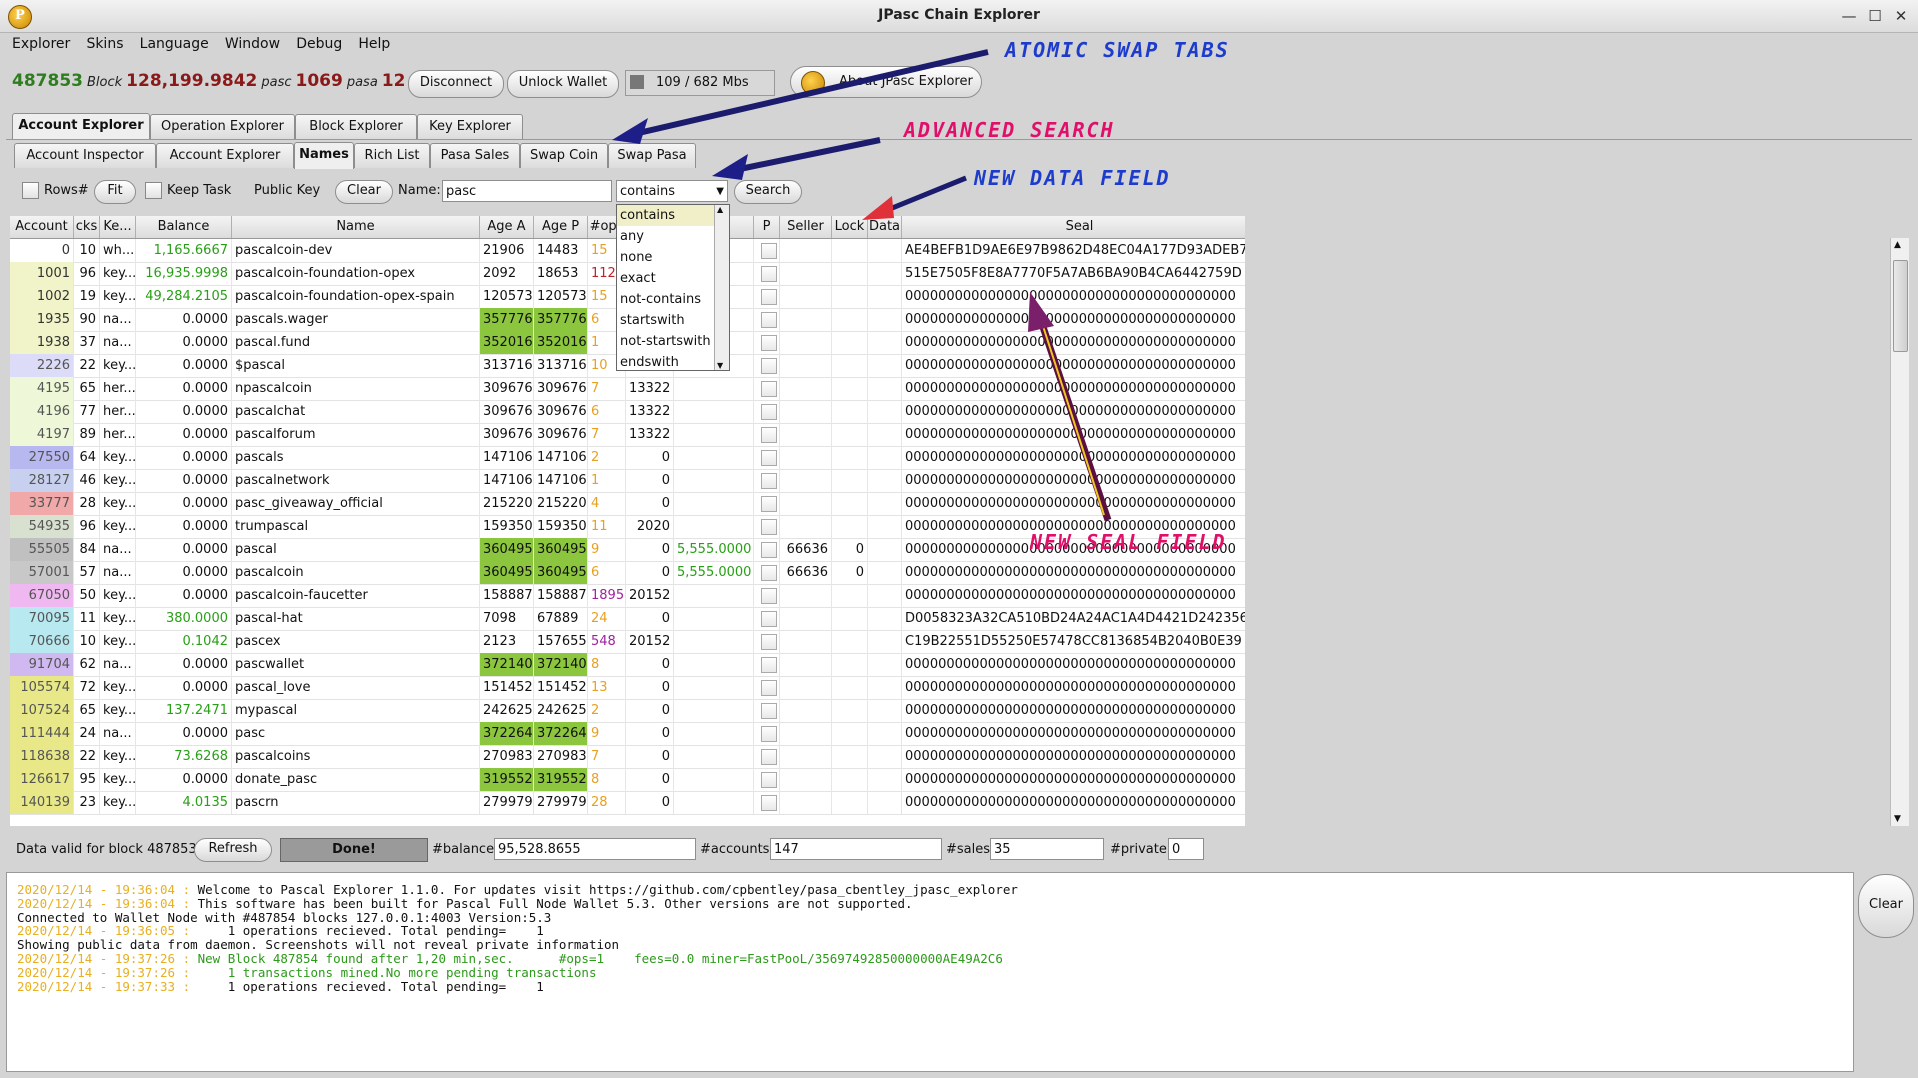 This screenshot has height=1078, width=1918. Describe the element at coordinates (324, 155) in the screenshot. I see `subtab-names: Names` at that location.